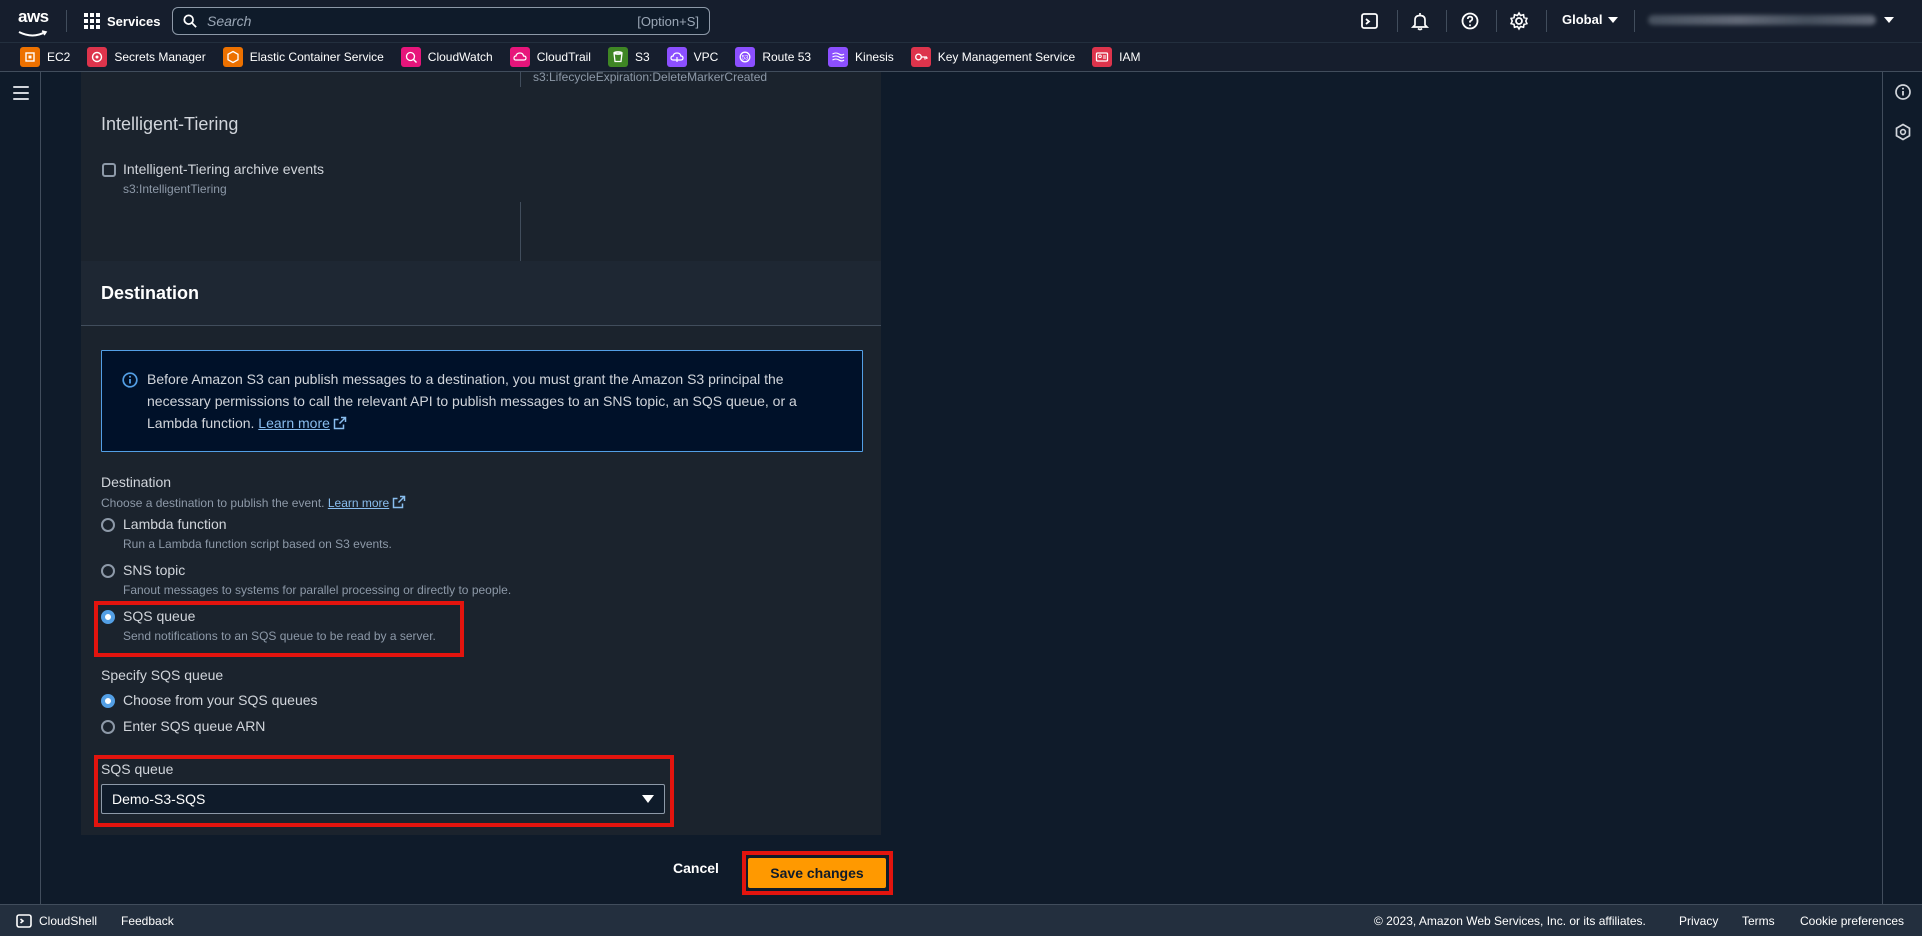 The image size is (1922, 936). Describe the element at coordinates (838, 57) in the screenshot. I see `kinesis-icon` at that location.